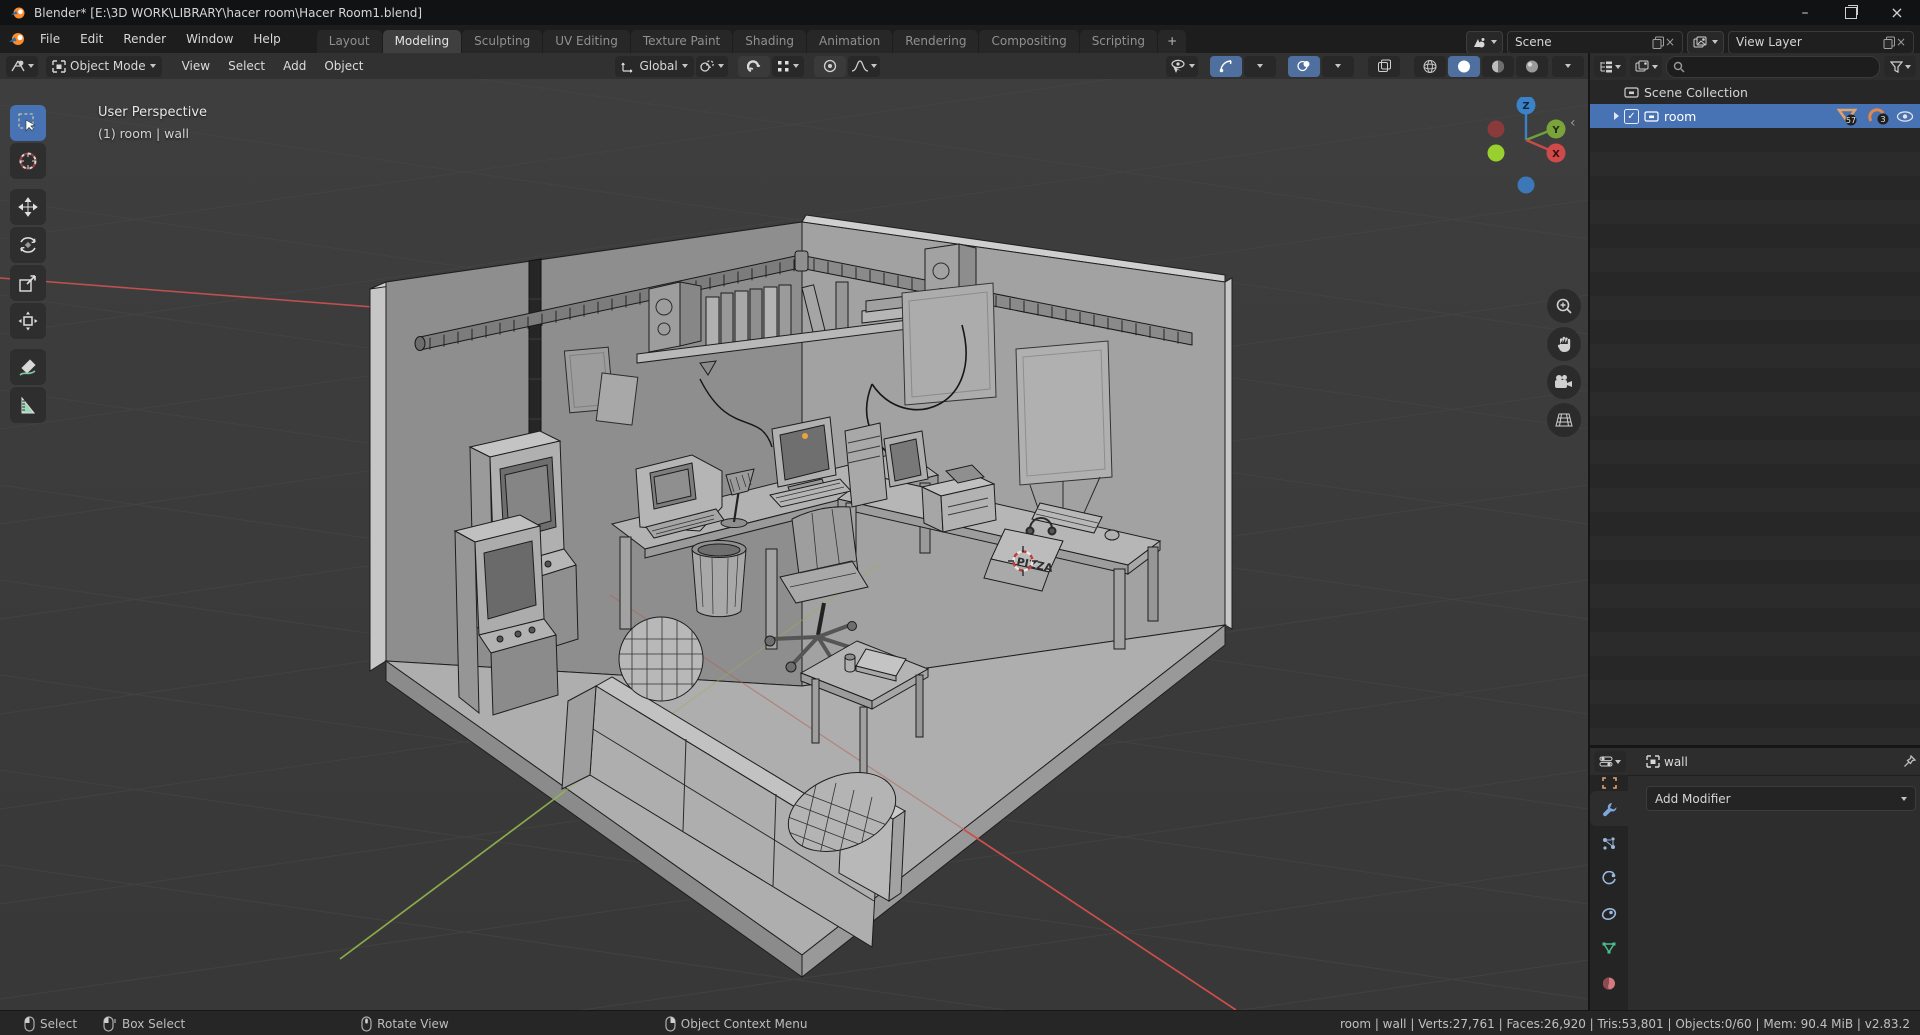  What do you see at coordinates (144, 133) in the screenshot?
I see `active-object-label: (1) room | wall` at bounding box center [144, 133].